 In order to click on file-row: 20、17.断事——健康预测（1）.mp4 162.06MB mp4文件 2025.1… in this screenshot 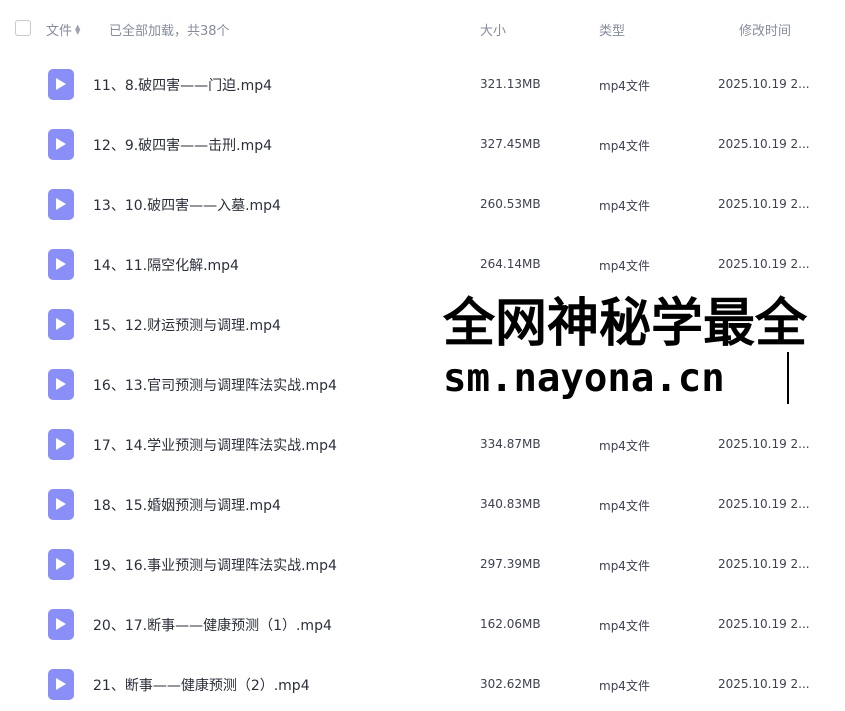, I will do `click(422, 626)`.